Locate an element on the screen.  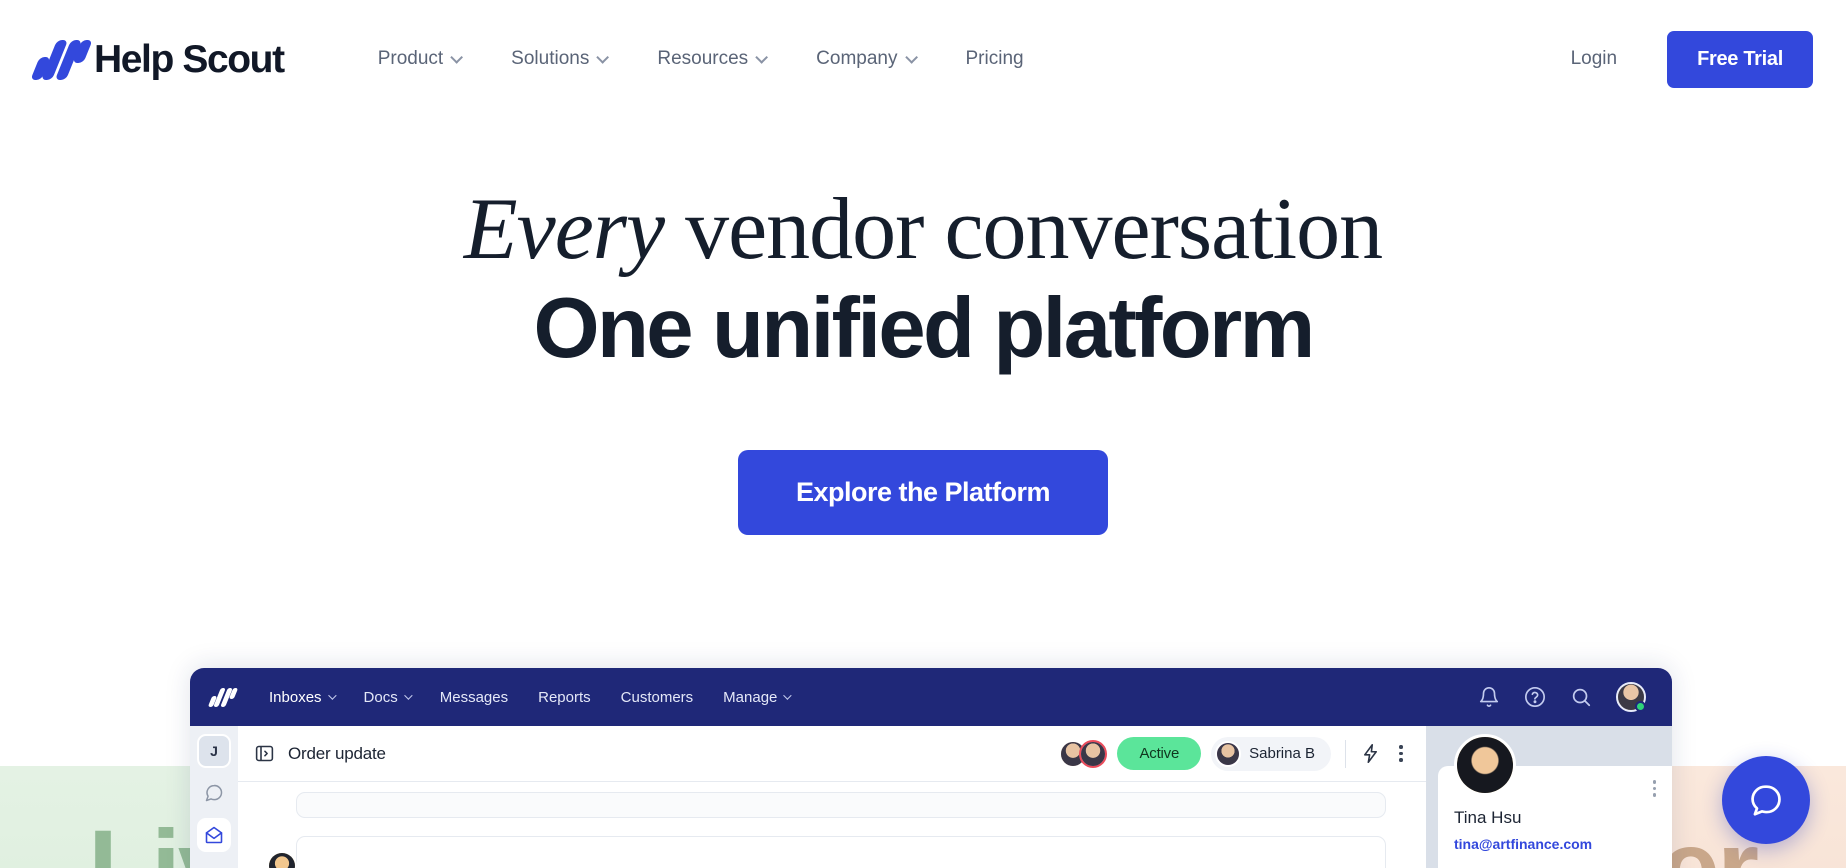
hero-headline-line2: One unified platform is located at coordinates (924, 329).